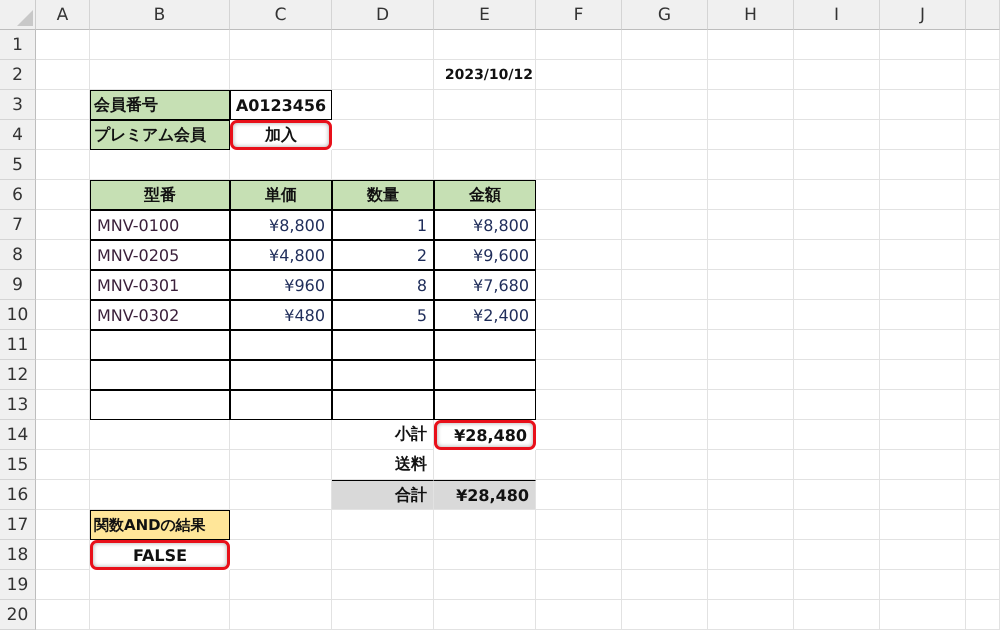 Image resolution: width=1000 pixels, height=635 pixels. I want to click on price-cell: ¥960, so click(281, 285).